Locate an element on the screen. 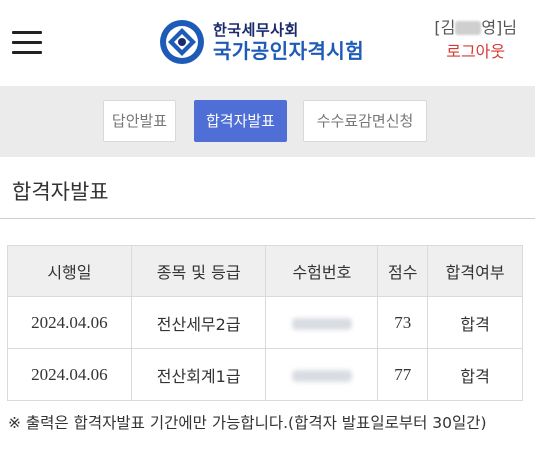  table-header-row: 시행일 종목 및 등급 수험번호 점수 합격여부 is located at coordinates (265, 271).